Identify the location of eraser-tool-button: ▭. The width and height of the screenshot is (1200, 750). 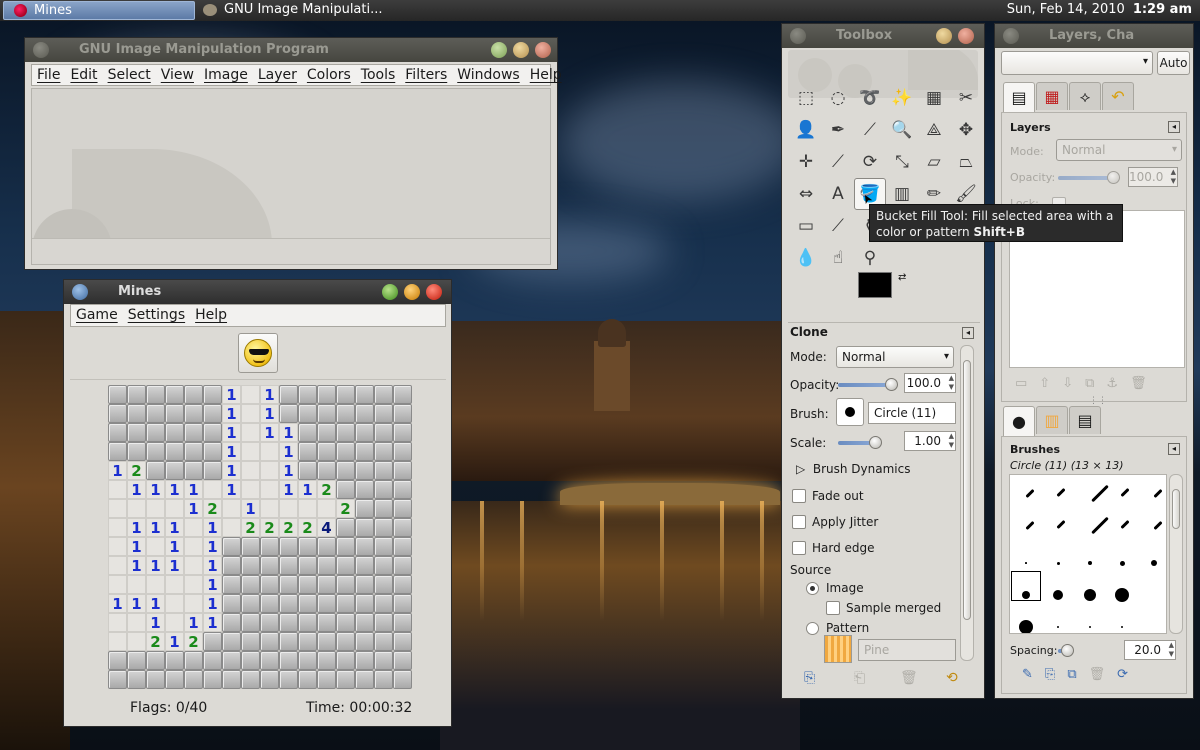
(806, 226).